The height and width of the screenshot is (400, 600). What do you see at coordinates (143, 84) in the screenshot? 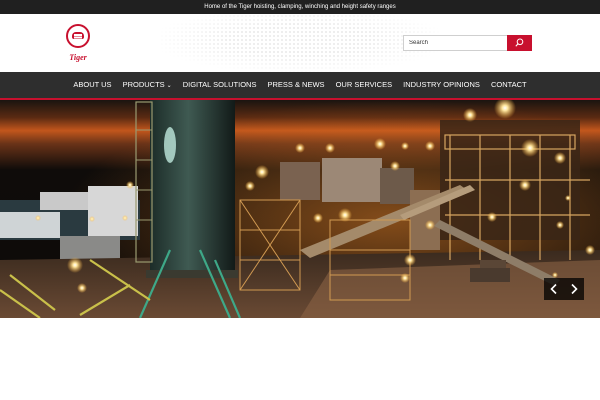
I see `nav-label: PRODUCTS` at bounding box center [143, 84].